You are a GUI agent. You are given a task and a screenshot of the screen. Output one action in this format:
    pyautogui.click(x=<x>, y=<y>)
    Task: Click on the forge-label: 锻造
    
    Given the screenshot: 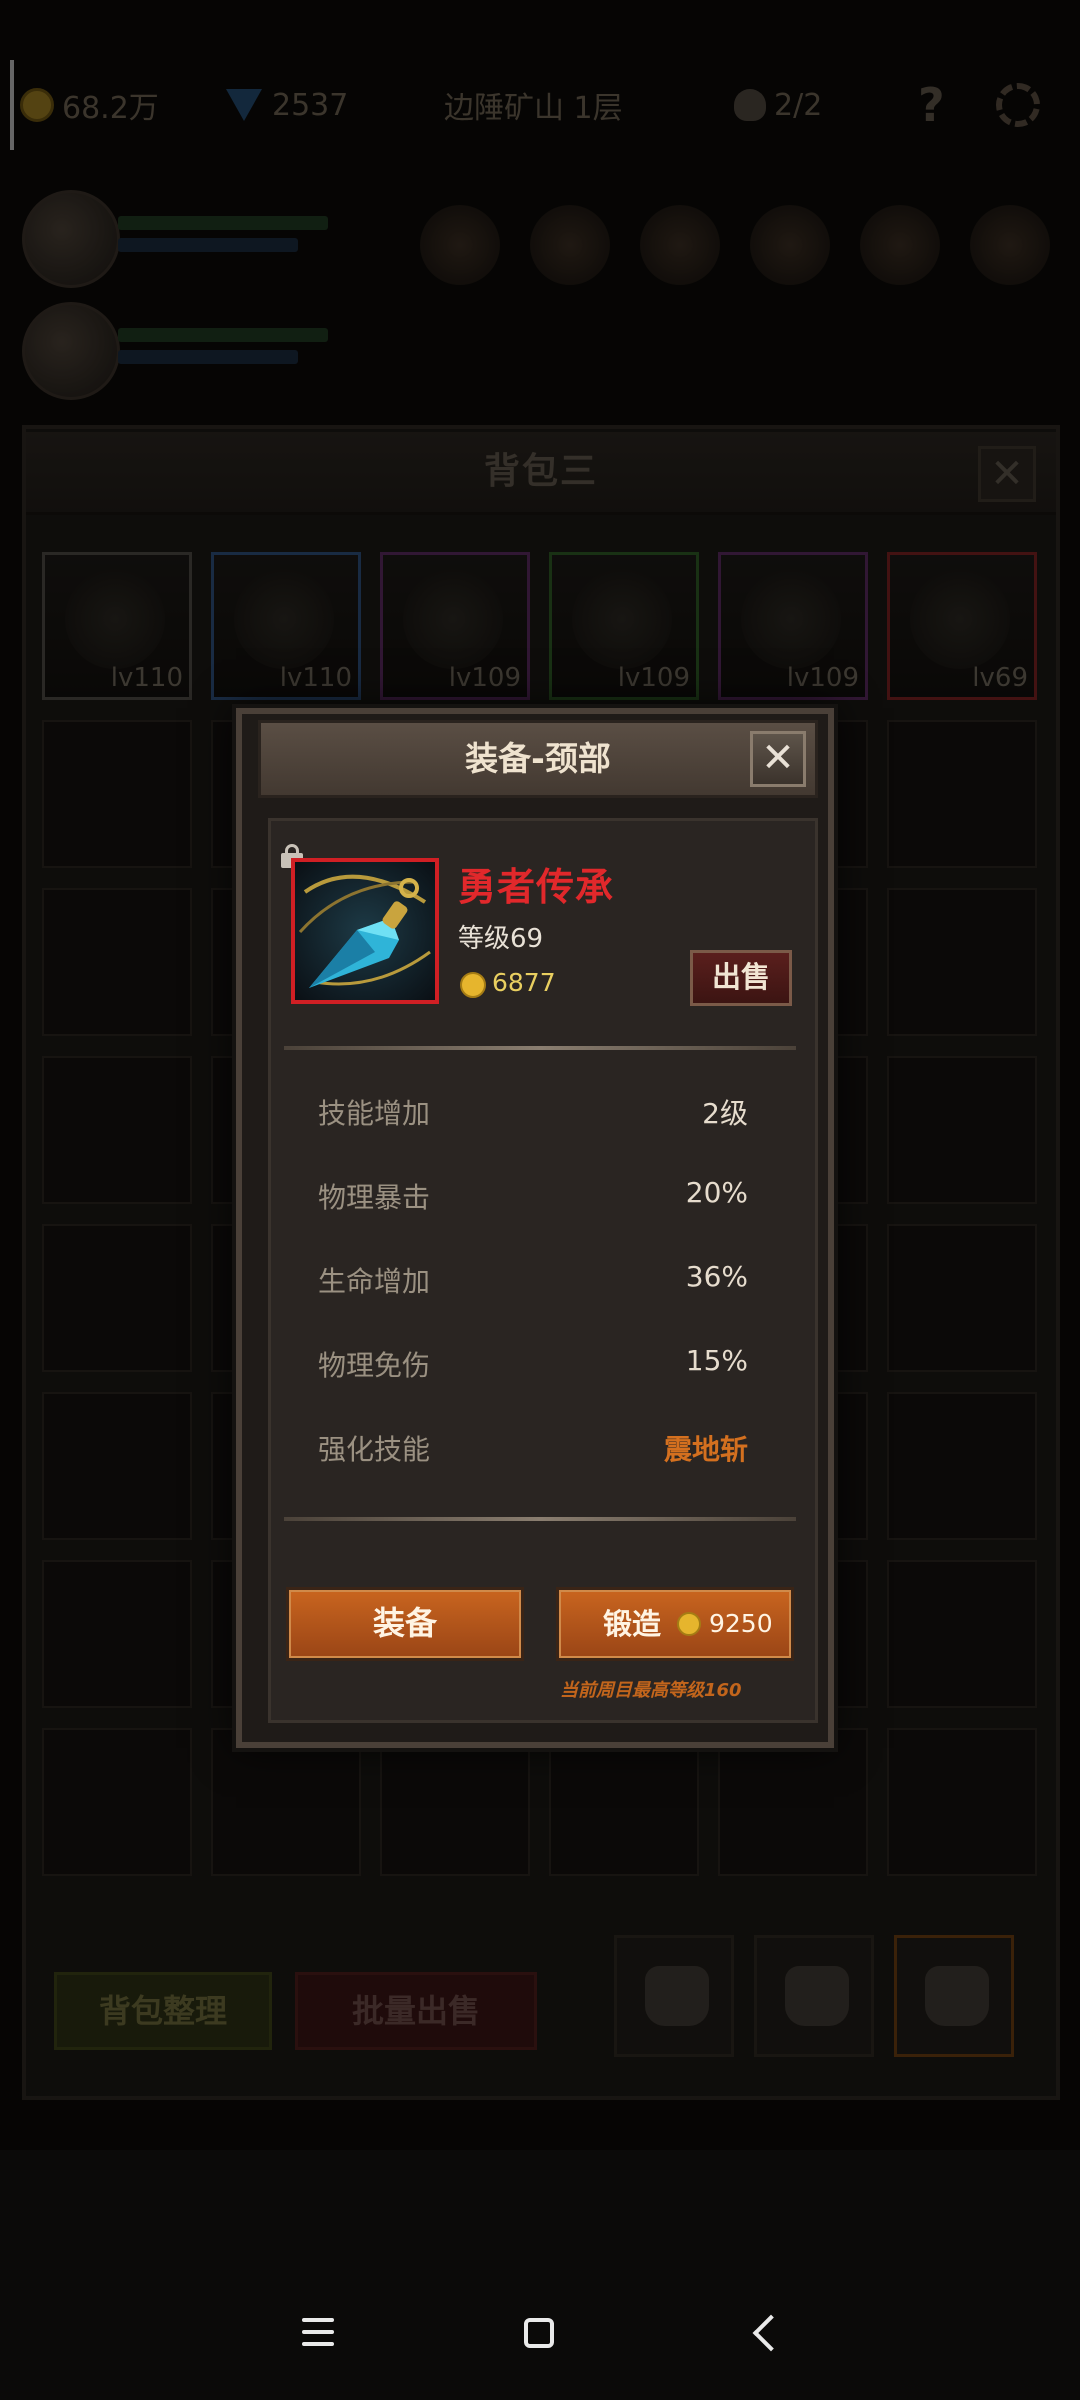 What is the action you would take?
    pyautogui.click(x=632, y=1624)
    